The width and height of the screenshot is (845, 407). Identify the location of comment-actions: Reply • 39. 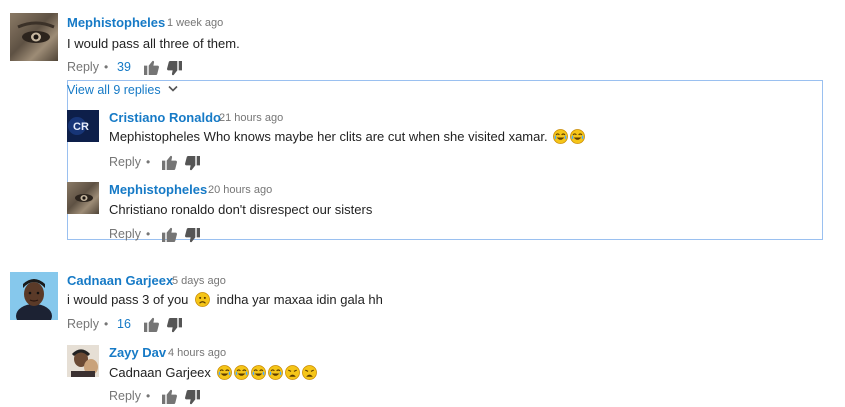
(167, 68).